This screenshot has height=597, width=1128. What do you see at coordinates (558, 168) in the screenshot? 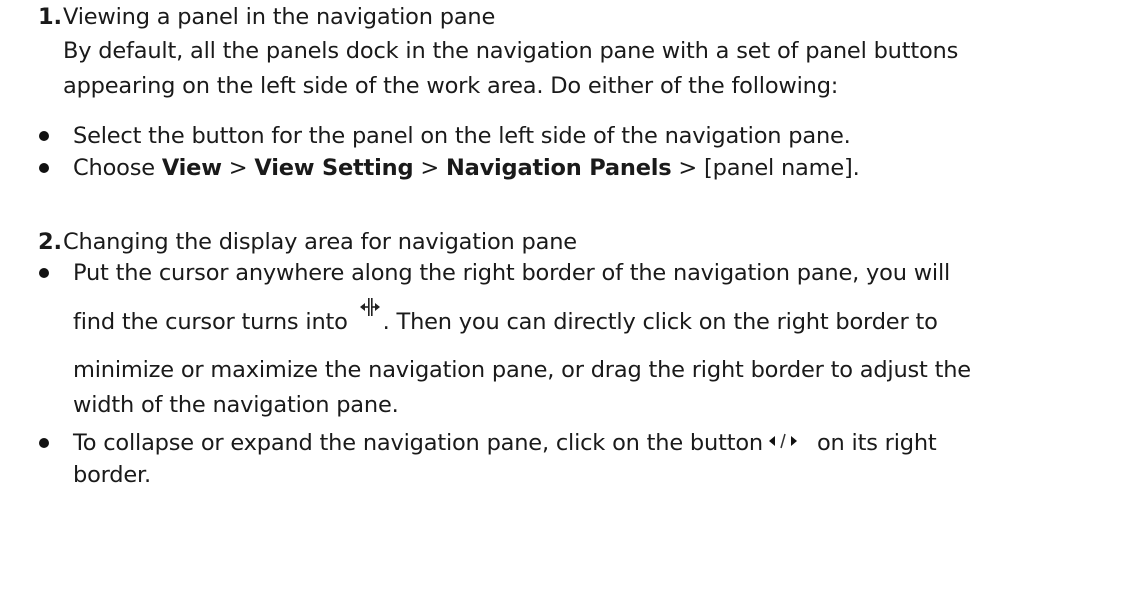
I see `menu-navigation-panels-label: Navigation Panels` at bounding box center [558, 168].